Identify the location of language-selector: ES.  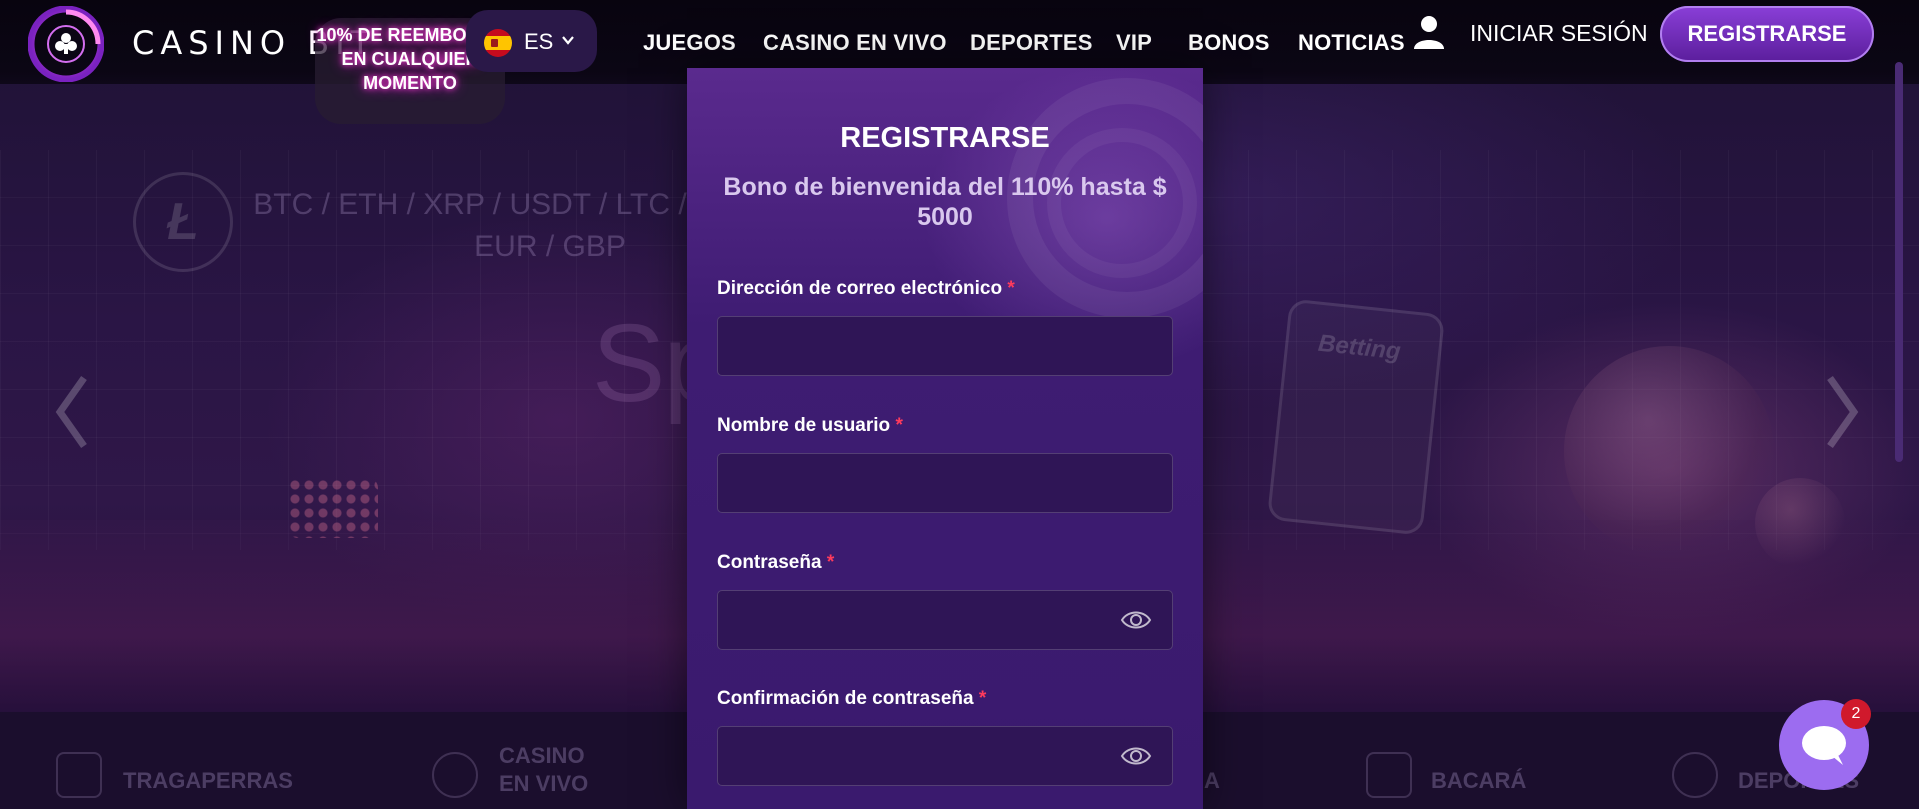
(531, 41).